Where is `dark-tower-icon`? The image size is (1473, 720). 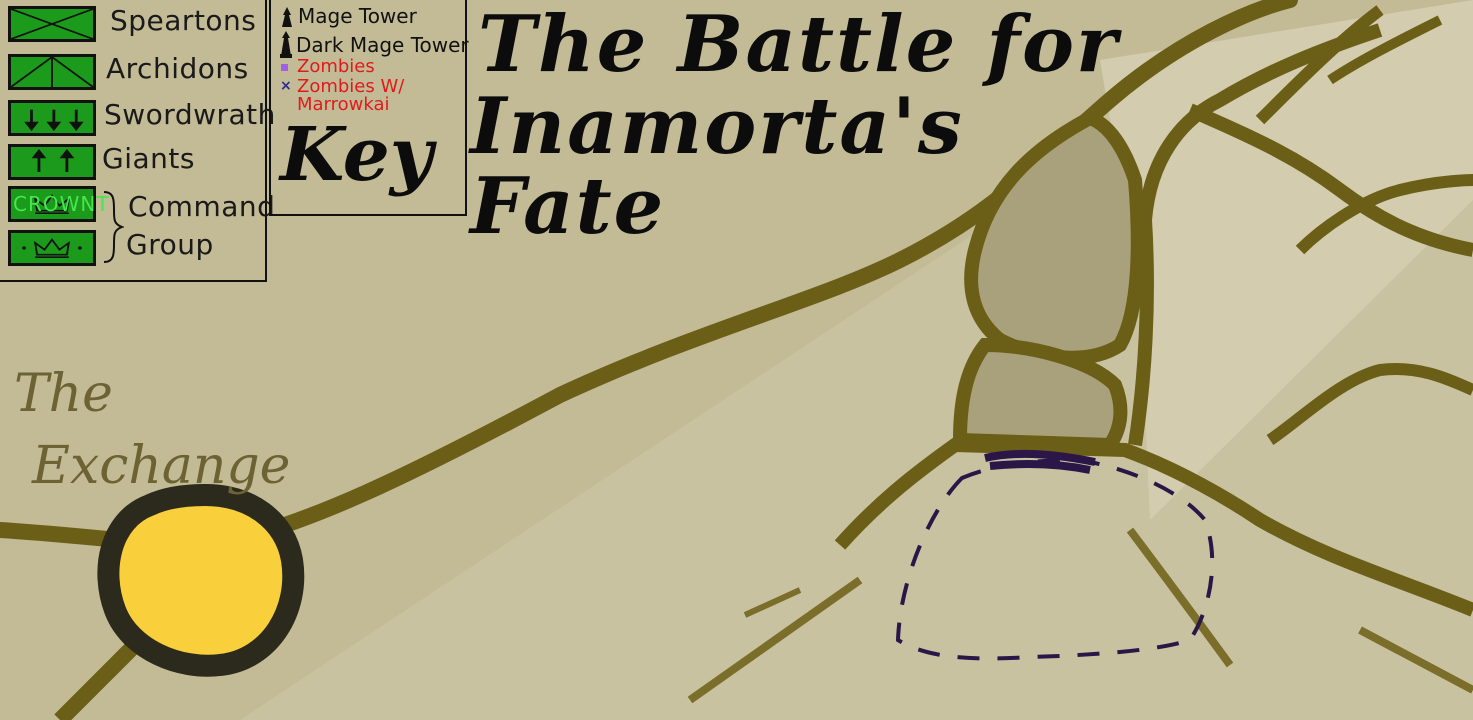
dark-tower-icon is located at coordinates (286, 44).